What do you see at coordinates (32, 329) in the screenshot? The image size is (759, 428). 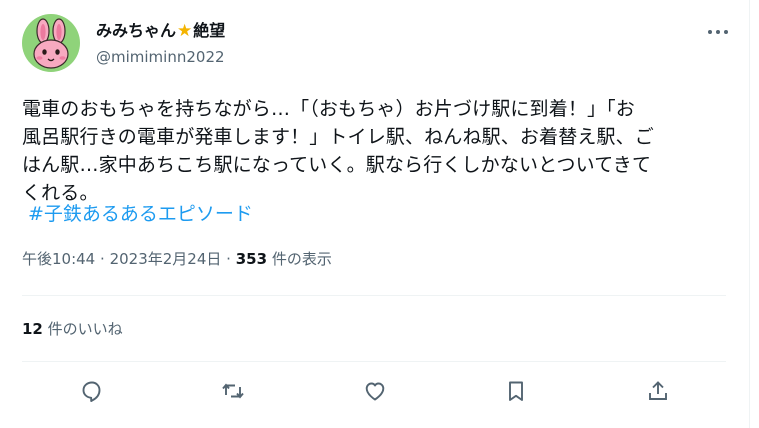 I see `likes-count: 12` at bounding box center [32, 329].